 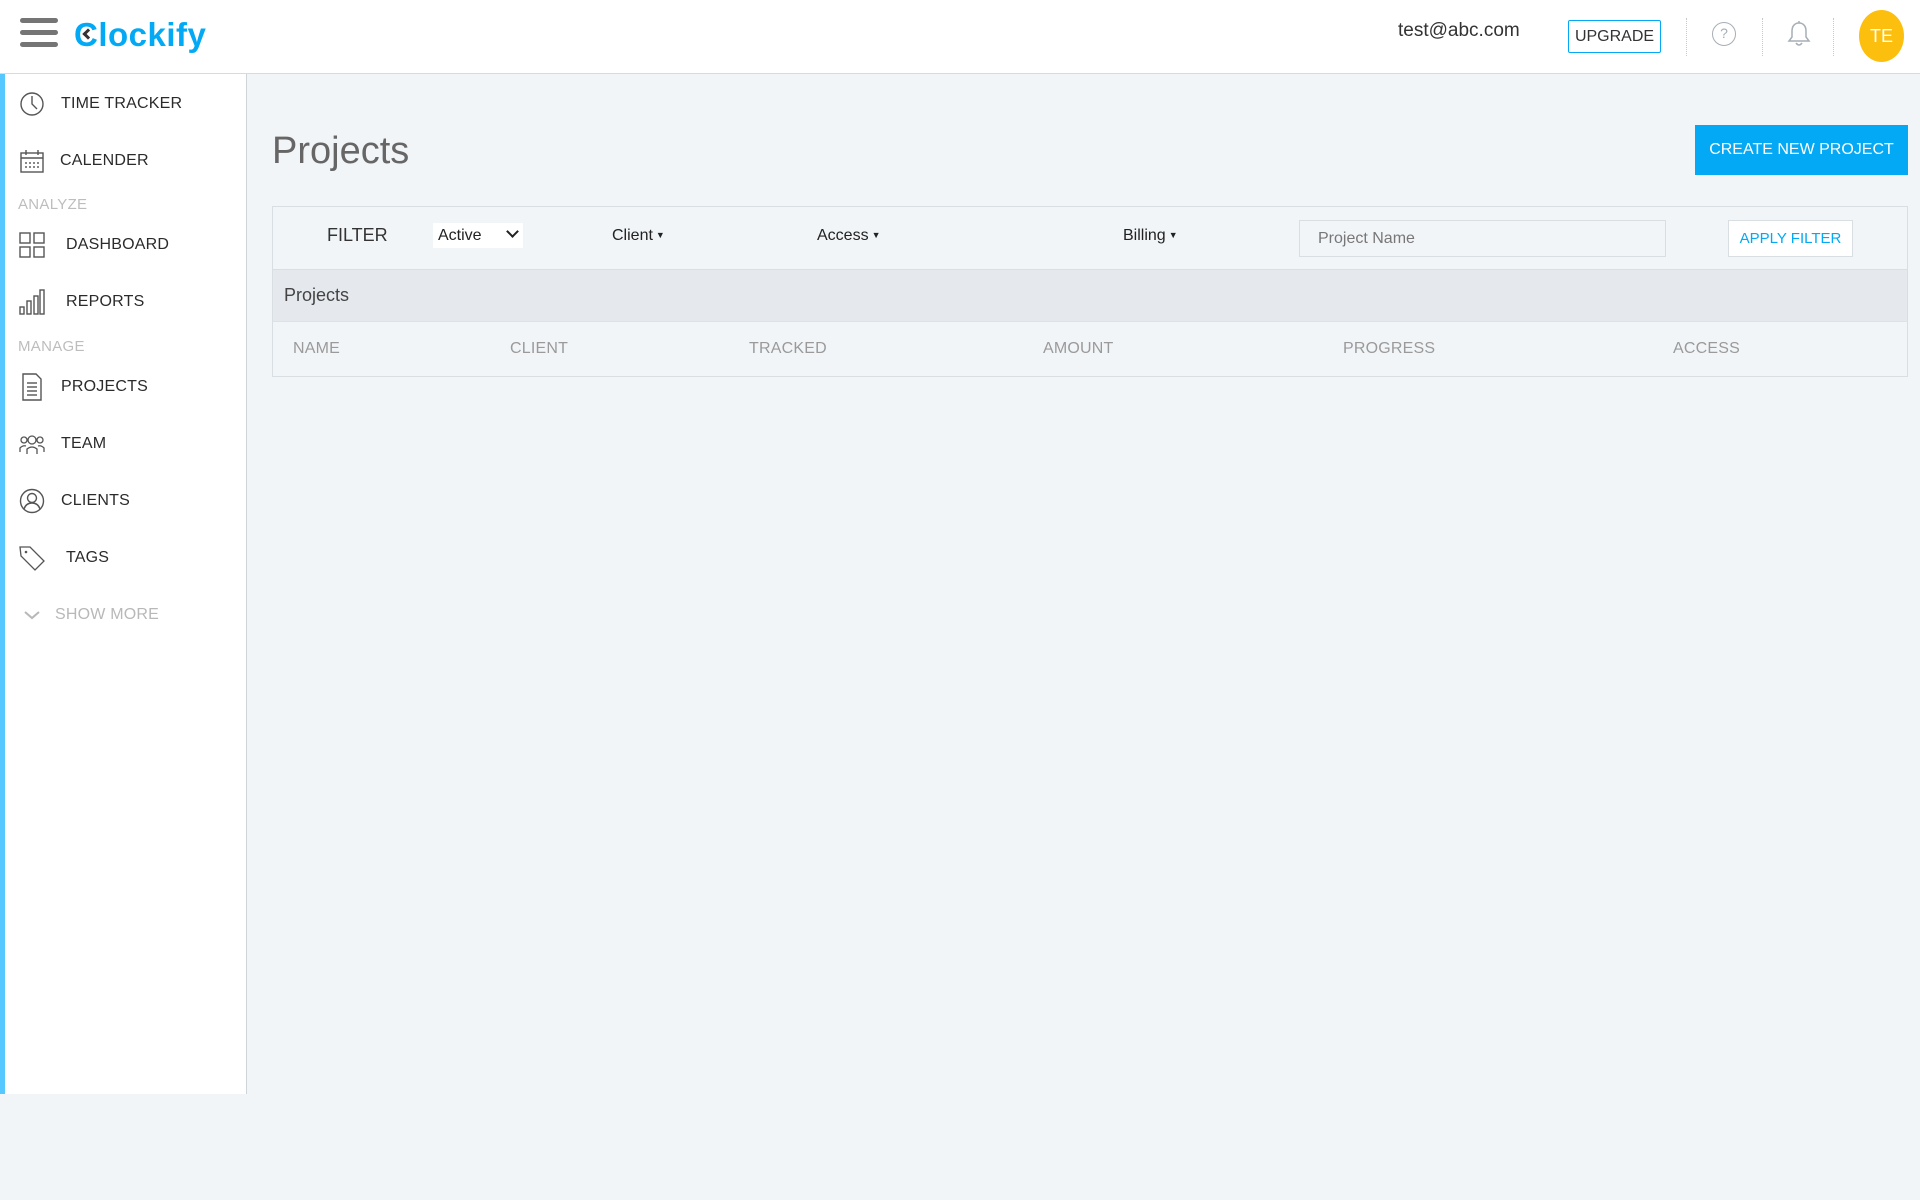 What do you see at coordinates (1799, 34) in the screenshot?
I see `bell-icon` at bounding box center [1799, 34].